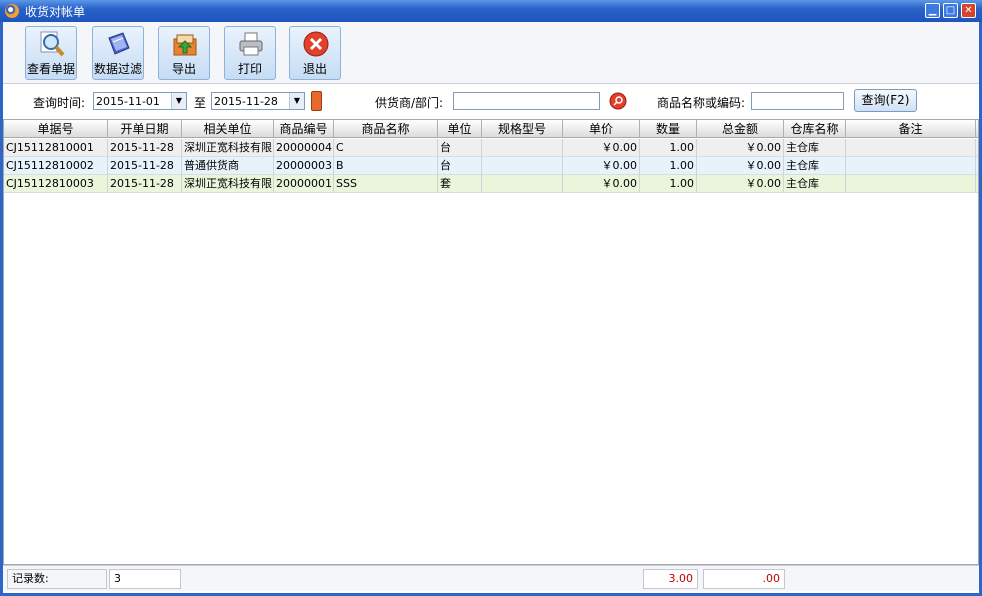 This screenshot has height=596, width=982. I want to click on column-header-total-amount: 总金额, so click(740, 129).